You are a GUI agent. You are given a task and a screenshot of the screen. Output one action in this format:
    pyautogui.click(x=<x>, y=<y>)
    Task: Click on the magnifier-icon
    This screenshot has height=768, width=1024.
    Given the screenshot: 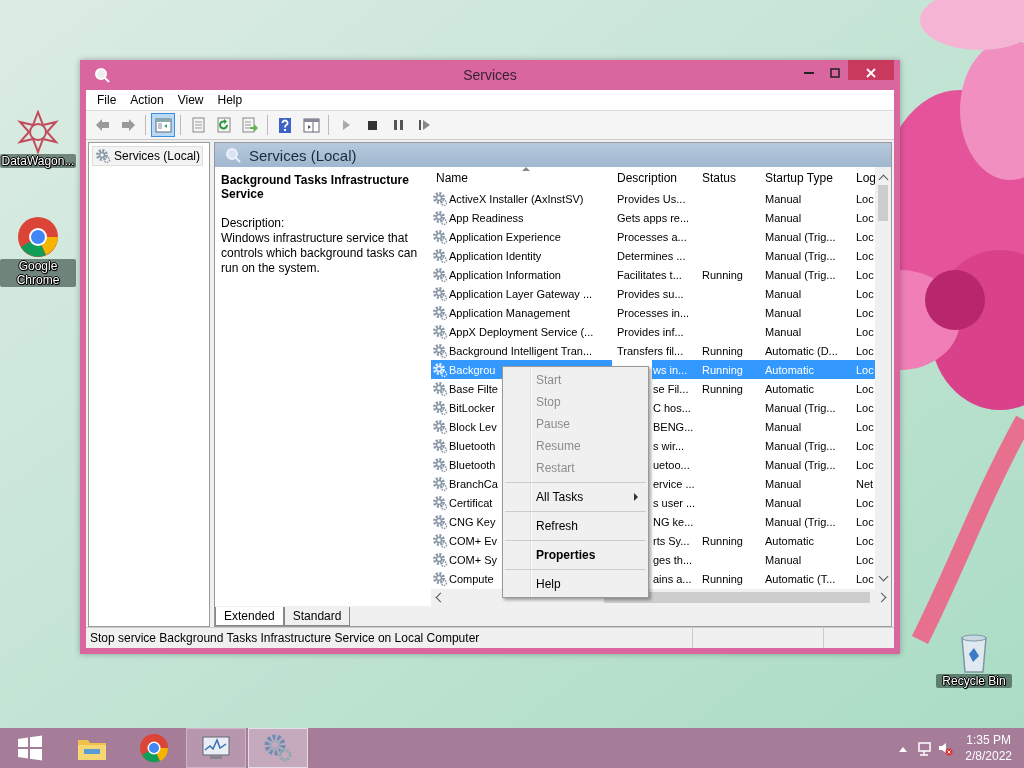 What is the action you would take?
    pyautogui.click(x=102, y=75)
    